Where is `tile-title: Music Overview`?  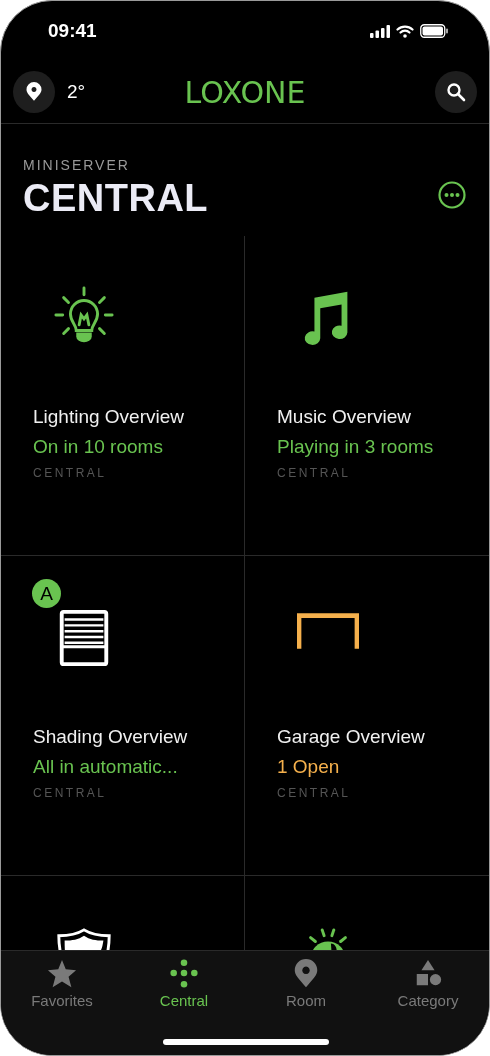 tile-title: Music Overview is located at coordinates (345, 417).